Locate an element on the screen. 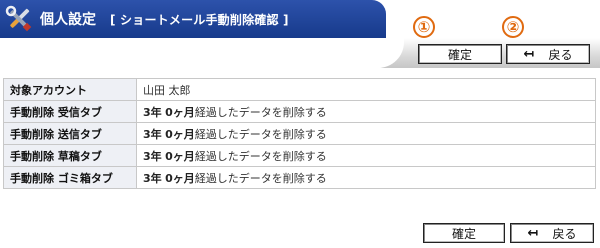  back-button-bottom-label: 戻る is located at coordinates (564, 233).